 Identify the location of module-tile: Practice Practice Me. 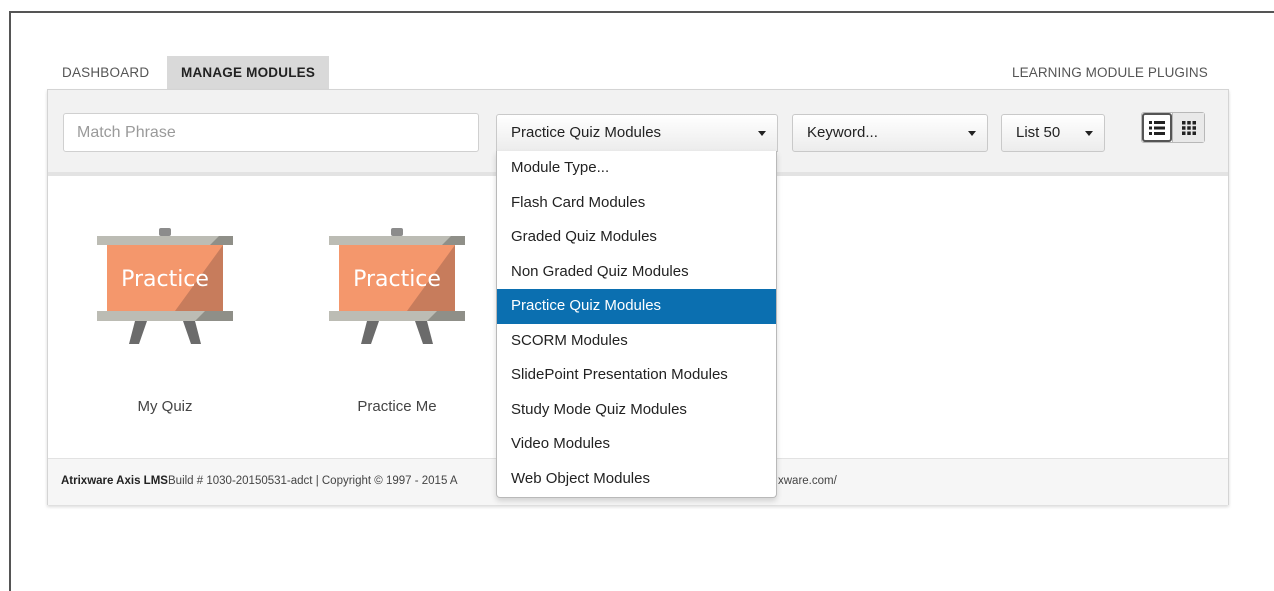
(397, 321).